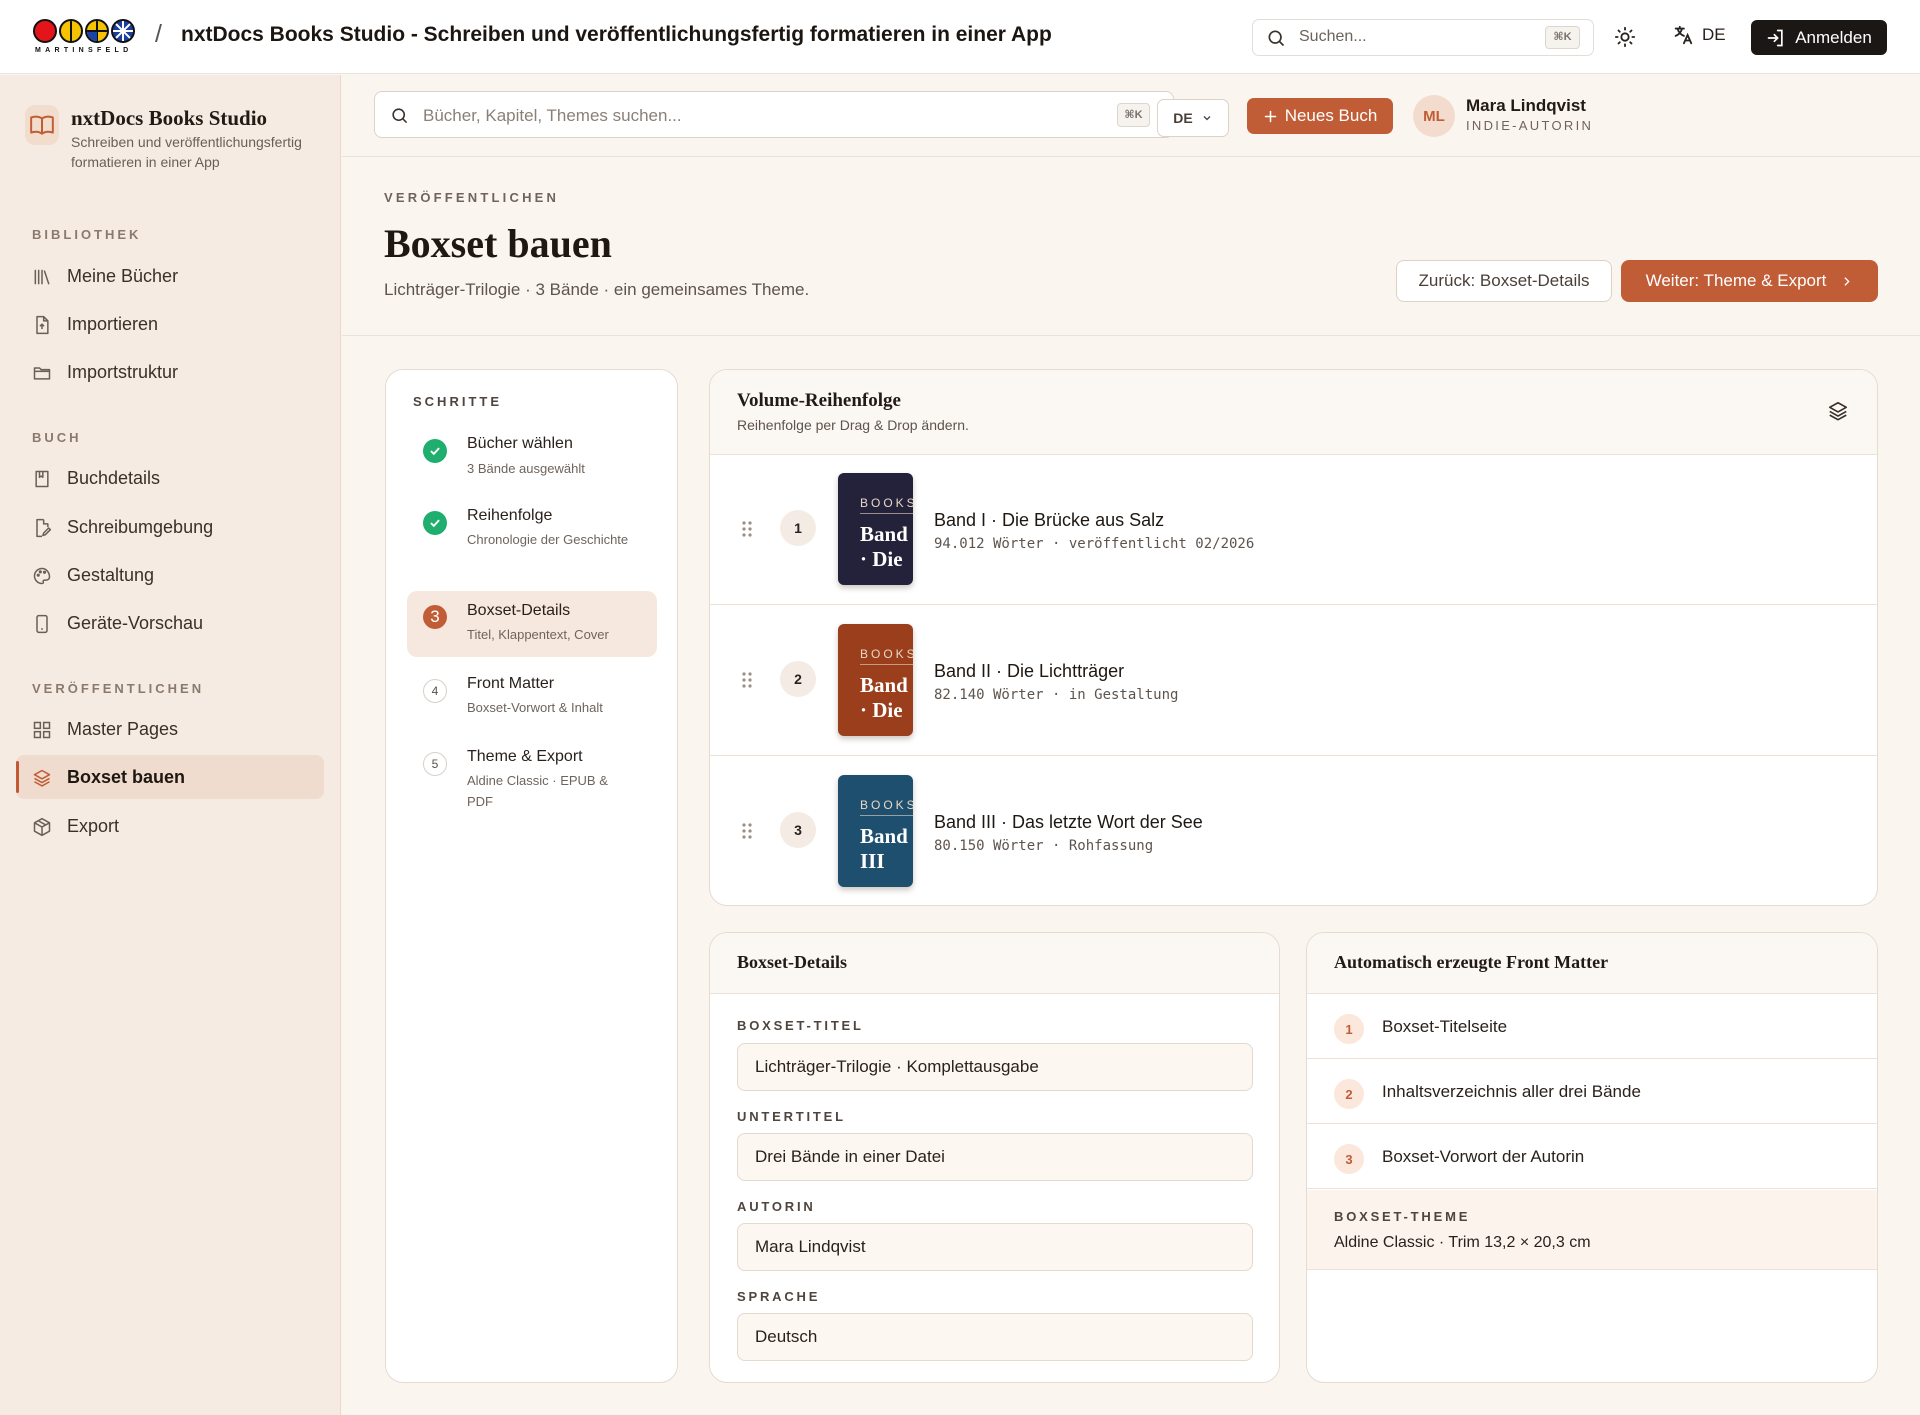 The image size is (1920, 1415). I want to click on sidebar-item-label: Gestaltung, so click(111, 575).